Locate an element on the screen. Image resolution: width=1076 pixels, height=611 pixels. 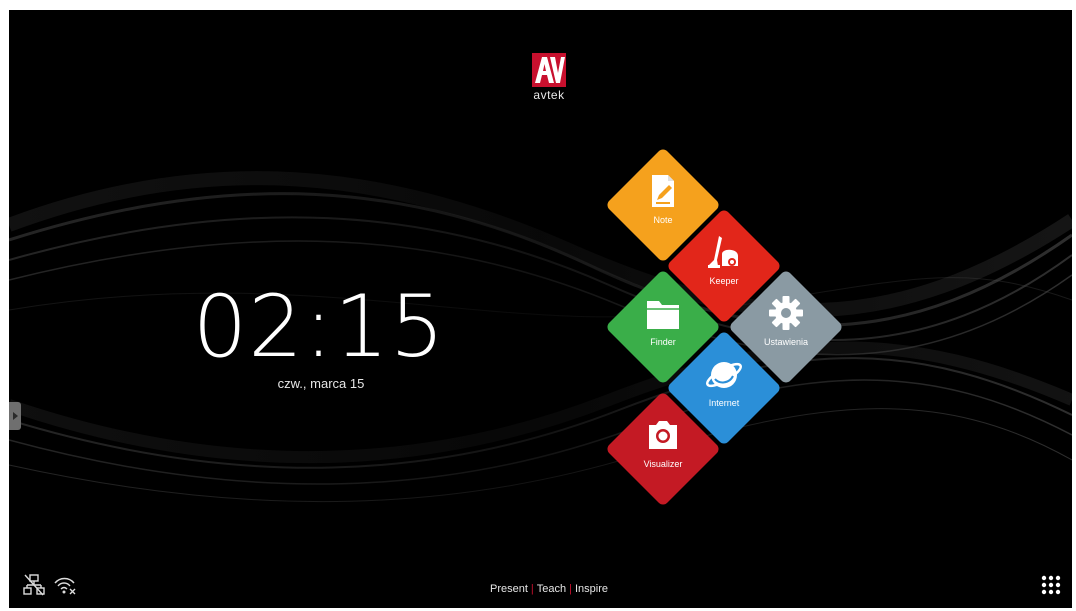
apps-grid-icon is located at coordinates (1051, 585).